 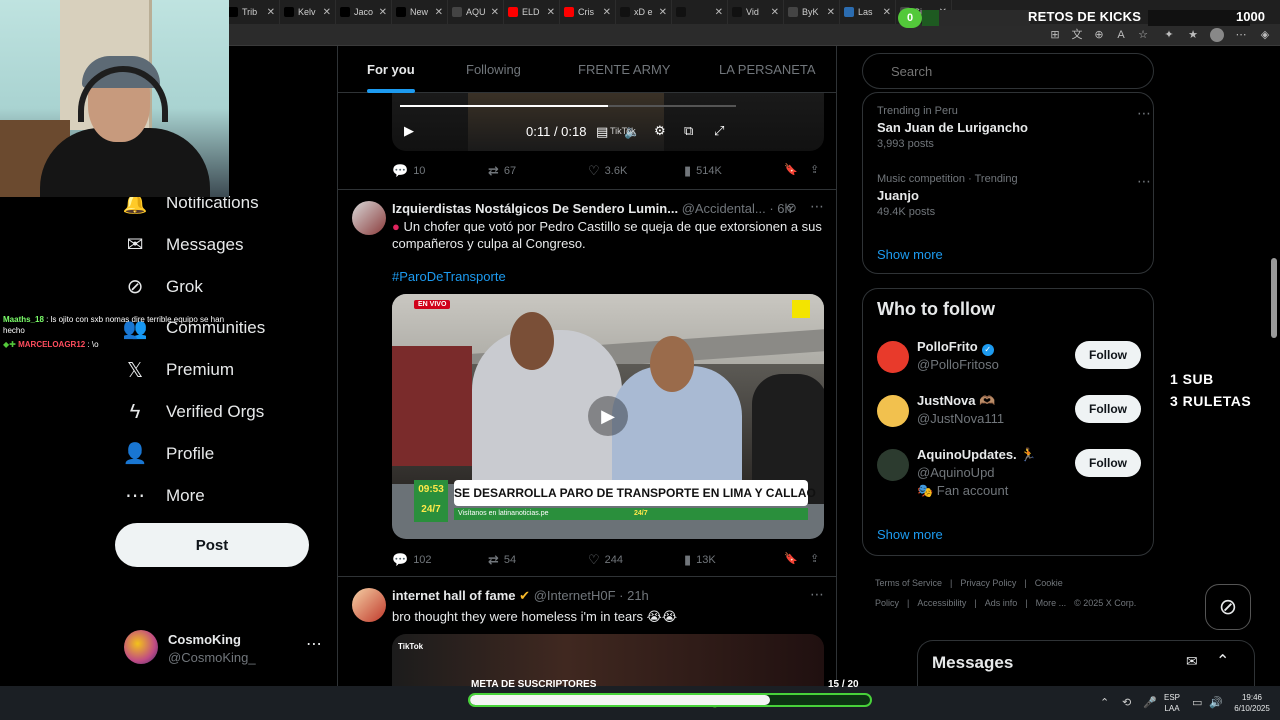 I want to click on system-clock: 19:46 6/10/2025, so click(x=1252, y=703).